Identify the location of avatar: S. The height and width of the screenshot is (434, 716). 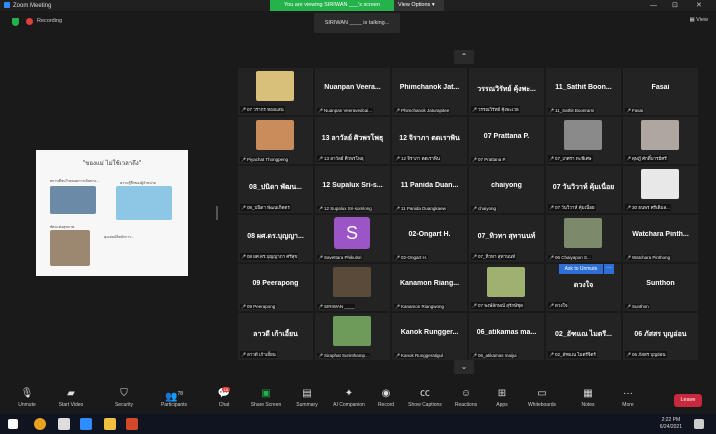
(352, 233).